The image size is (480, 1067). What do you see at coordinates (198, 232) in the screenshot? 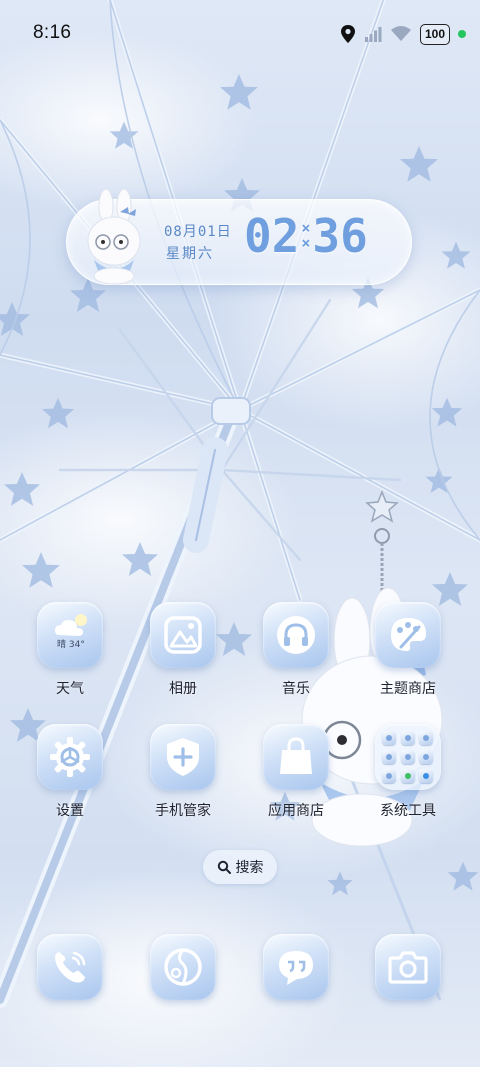
I see `widget-date: 08月01日` at bounding box center [198, 232].